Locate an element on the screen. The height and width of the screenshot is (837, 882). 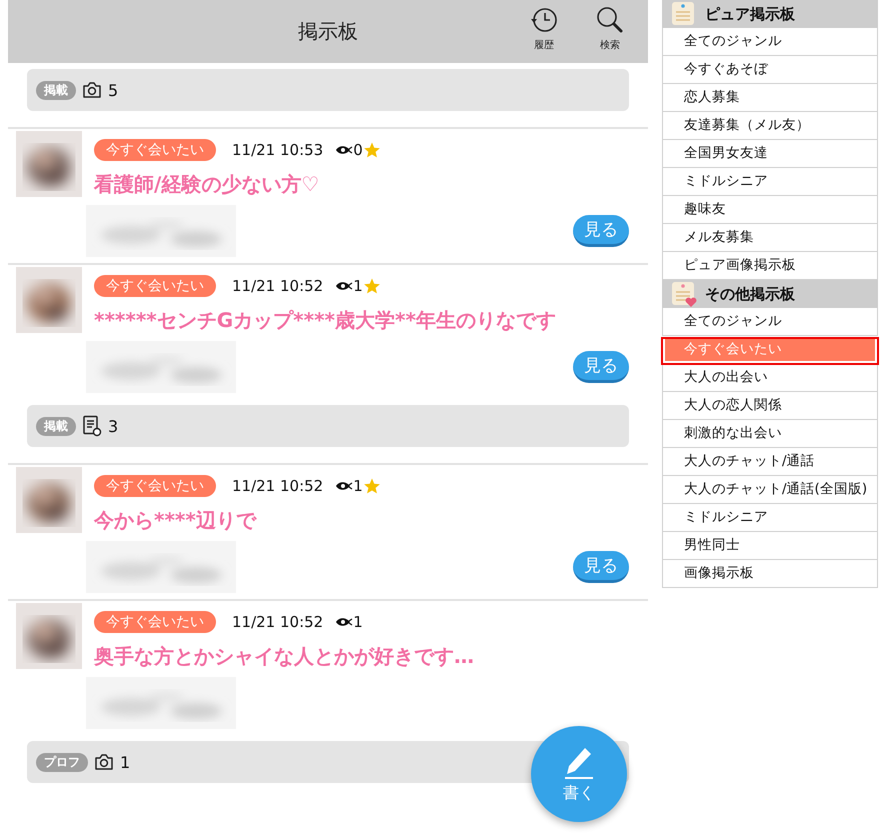
history-icon is located at coordinates (544, 20).